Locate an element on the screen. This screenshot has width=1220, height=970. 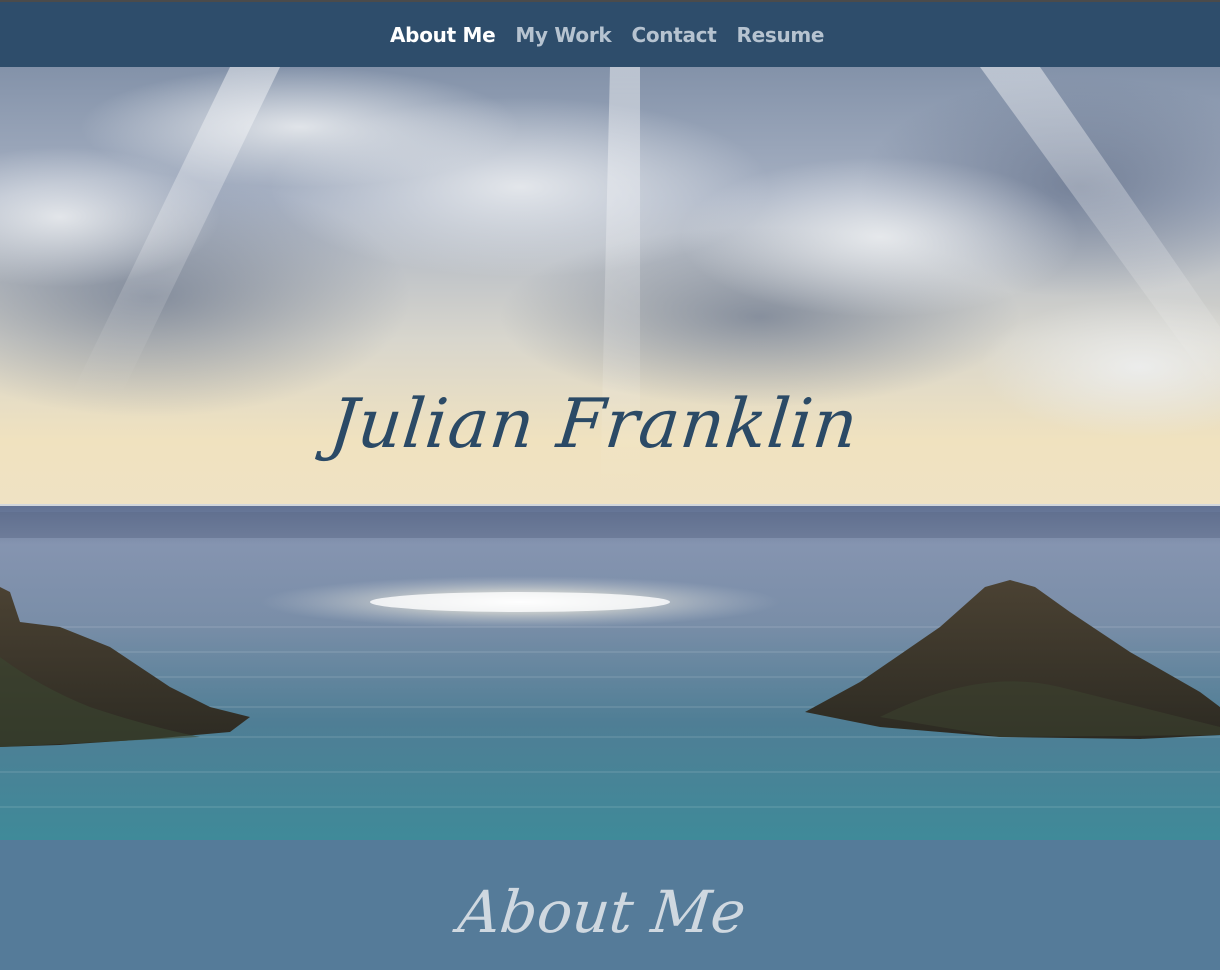
about-section: About Me is located at coordinates (610, 905).